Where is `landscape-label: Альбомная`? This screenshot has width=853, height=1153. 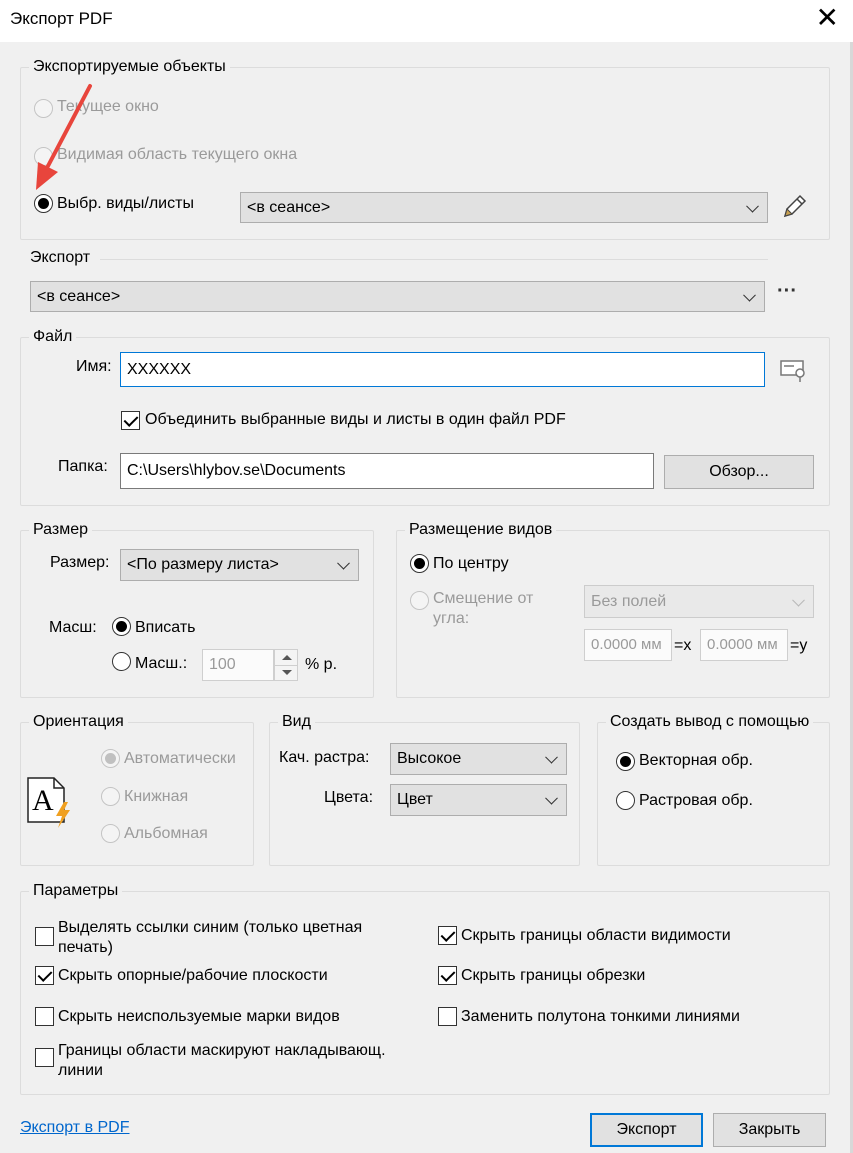
landscape-label: Альбомная is located at coordinates (166, 833).